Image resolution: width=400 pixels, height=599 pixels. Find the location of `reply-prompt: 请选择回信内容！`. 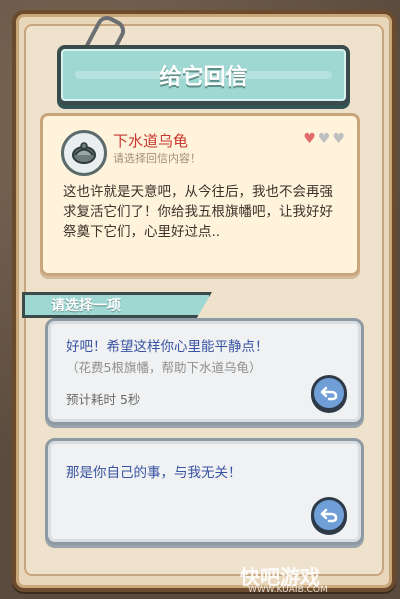

reply-prompt: 请选择回信内容！ is located at coordinates (157, 158).